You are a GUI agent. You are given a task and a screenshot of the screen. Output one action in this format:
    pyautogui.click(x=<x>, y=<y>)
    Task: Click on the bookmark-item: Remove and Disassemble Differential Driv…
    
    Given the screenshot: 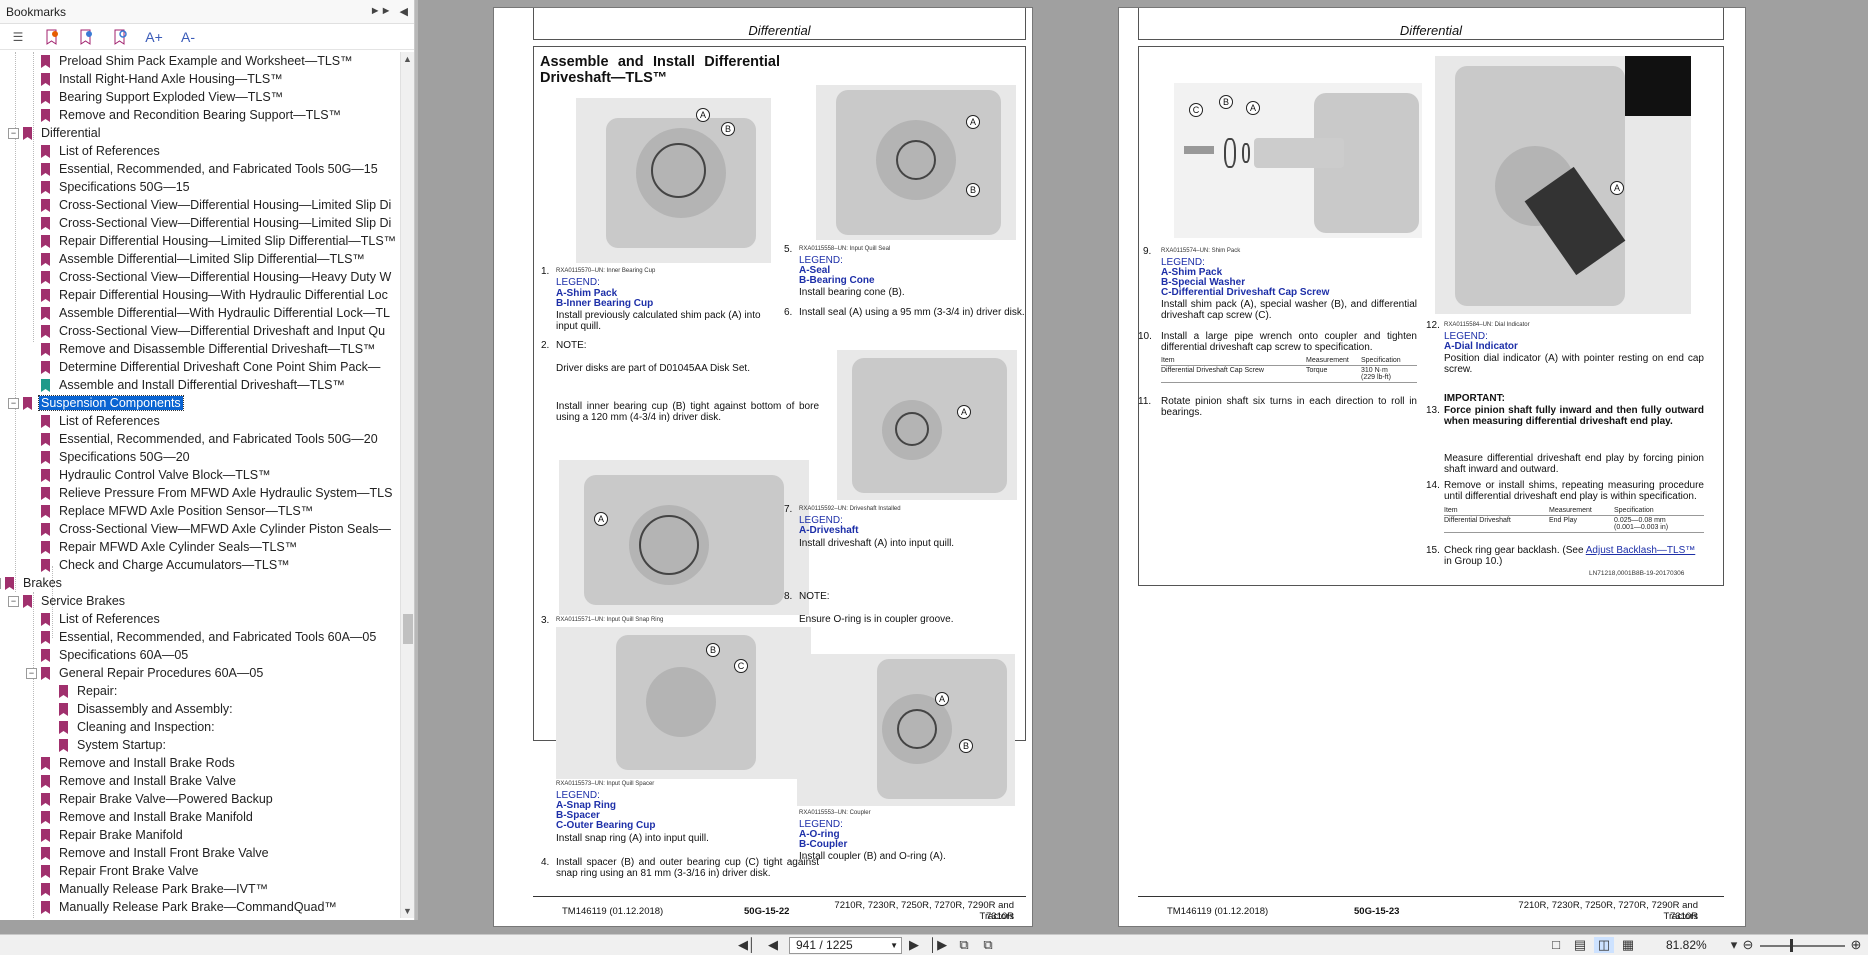 What is the action you would take?
    pyautogui.click(x=209, y=349)
    